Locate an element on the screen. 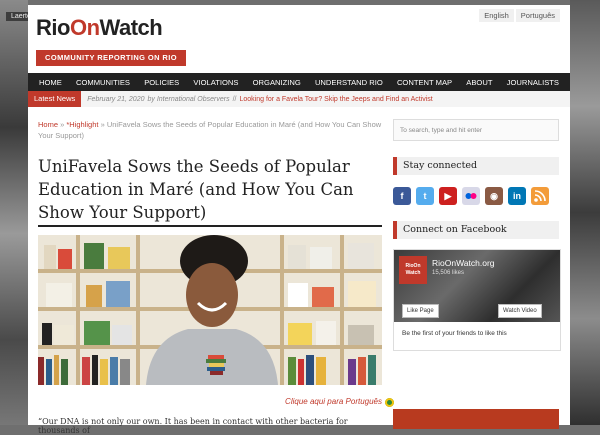  logo-part-on: On is located at coordinates (84, 27).